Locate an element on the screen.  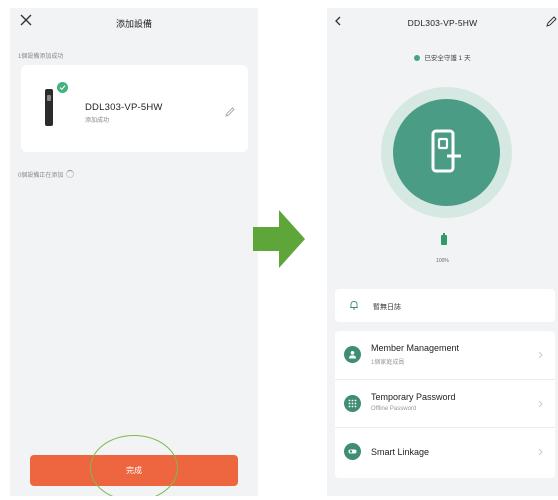
log-entry-button: 暫無日誌 is located at coordinates (445, 305).